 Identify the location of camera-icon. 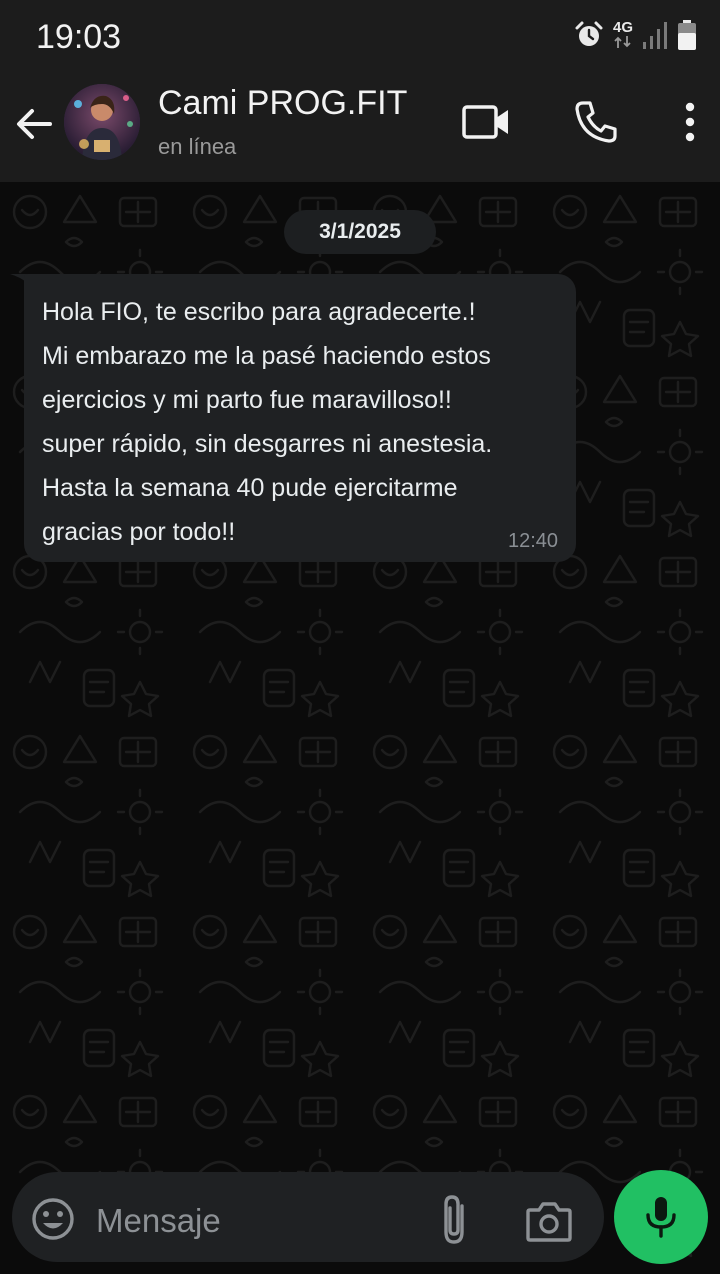
(549, 1222).